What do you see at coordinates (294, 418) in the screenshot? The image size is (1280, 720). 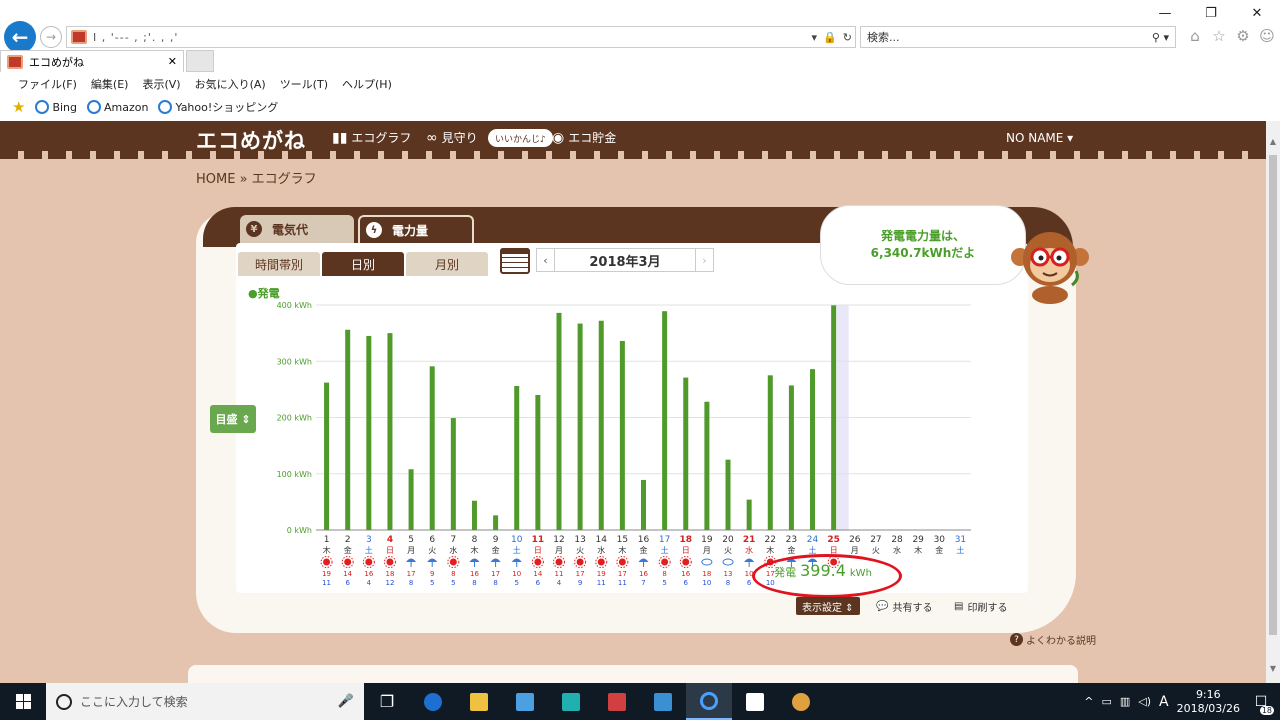 I see `y-tick-label: 200 kWh` at bounding box center [294, 418].